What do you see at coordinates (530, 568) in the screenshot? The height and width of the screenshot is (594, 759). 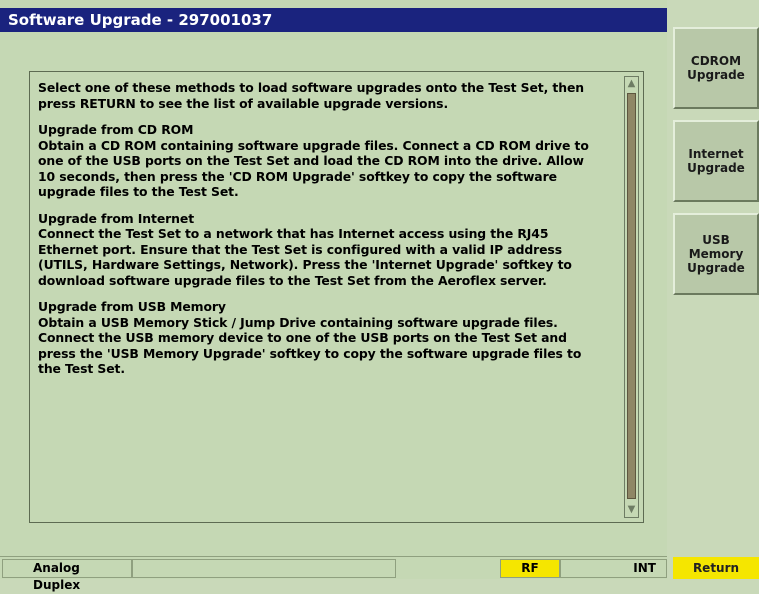 I see `rf-indicator: RF` at bounding box center [530, 568].